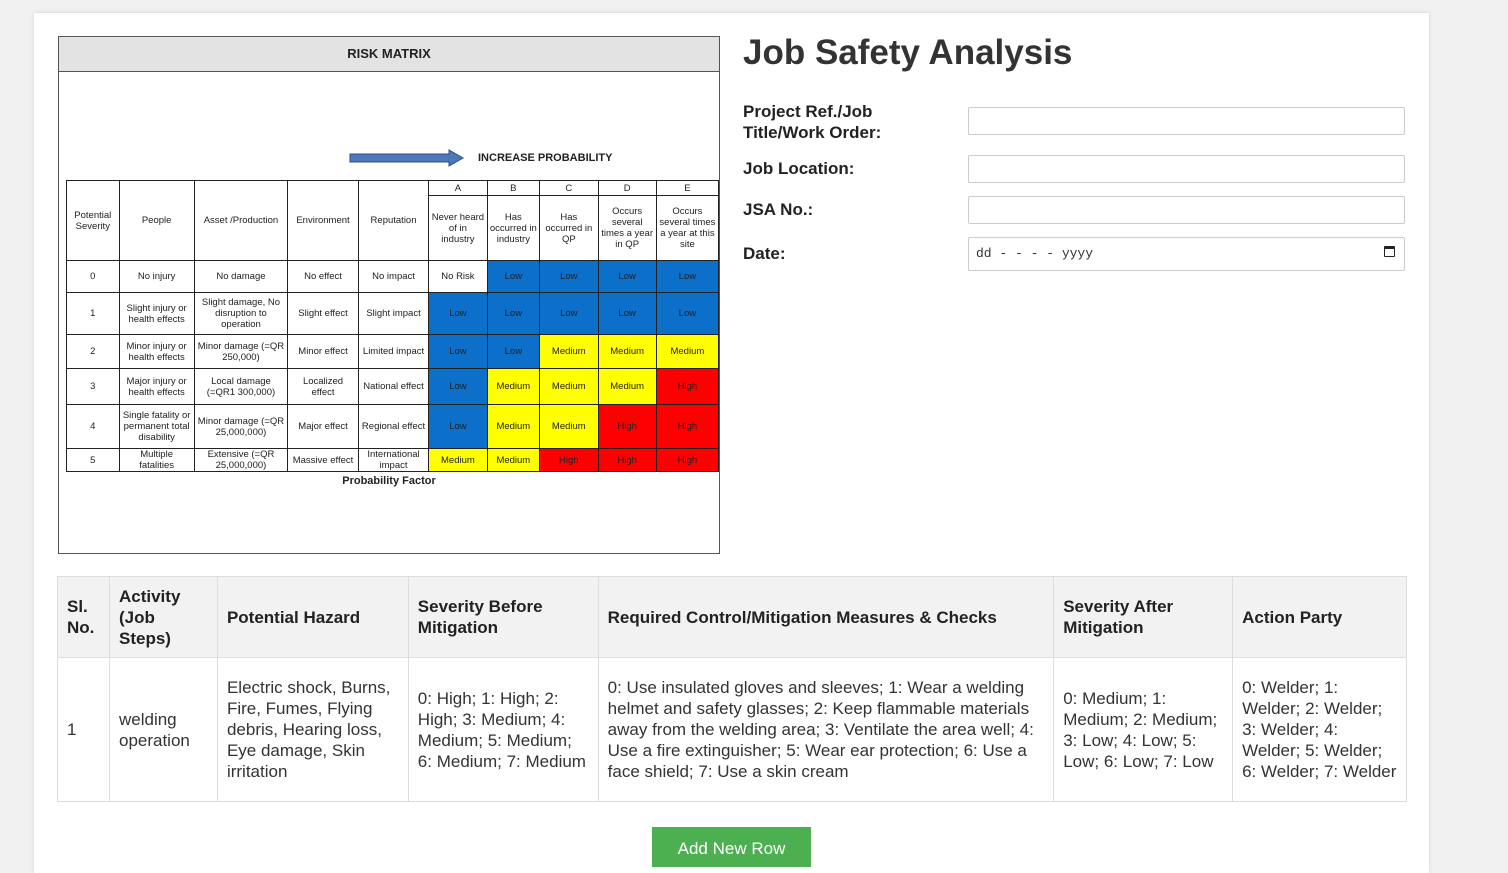 The image size is (1508, 873). I want to click on column-desc: Never heard of in industry, so click(458, 228).